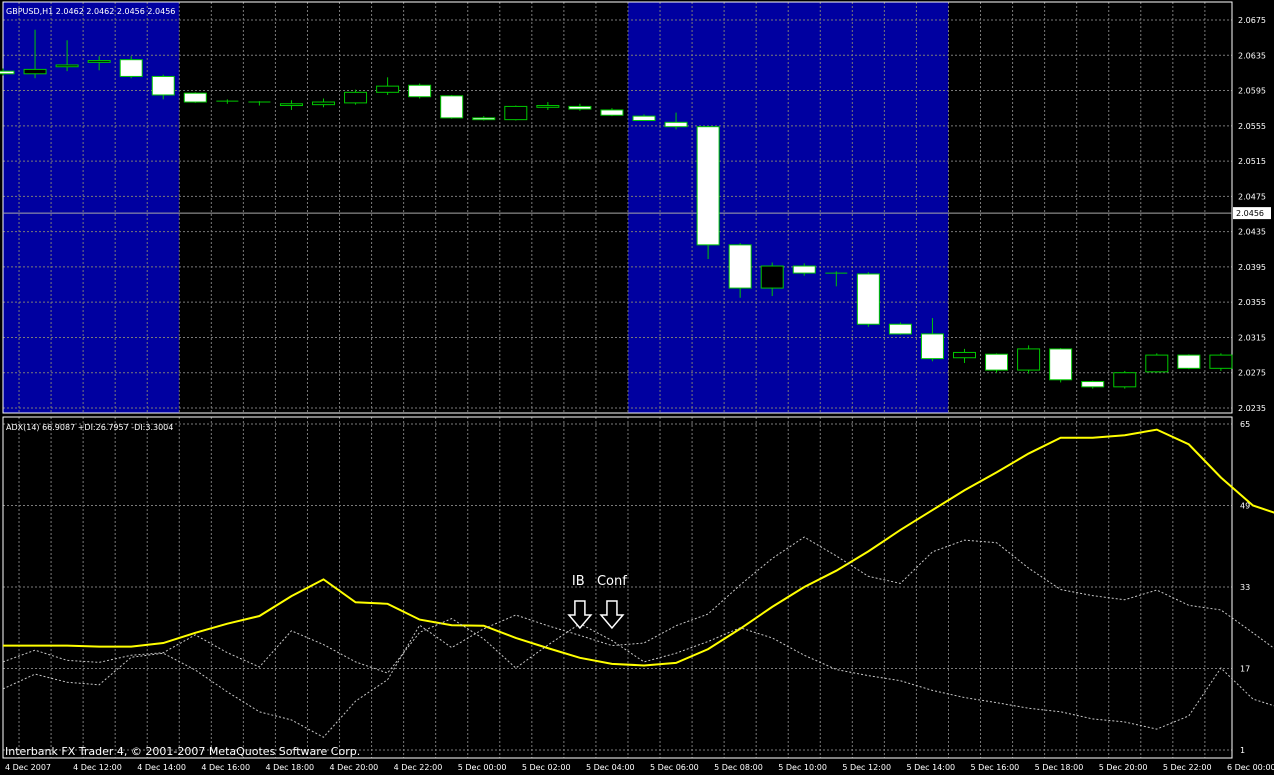  What do you see at coordinates (1245, 424) in the screenshot?
I see `y-tick-label: 65` at bounding box center [1245, 424].